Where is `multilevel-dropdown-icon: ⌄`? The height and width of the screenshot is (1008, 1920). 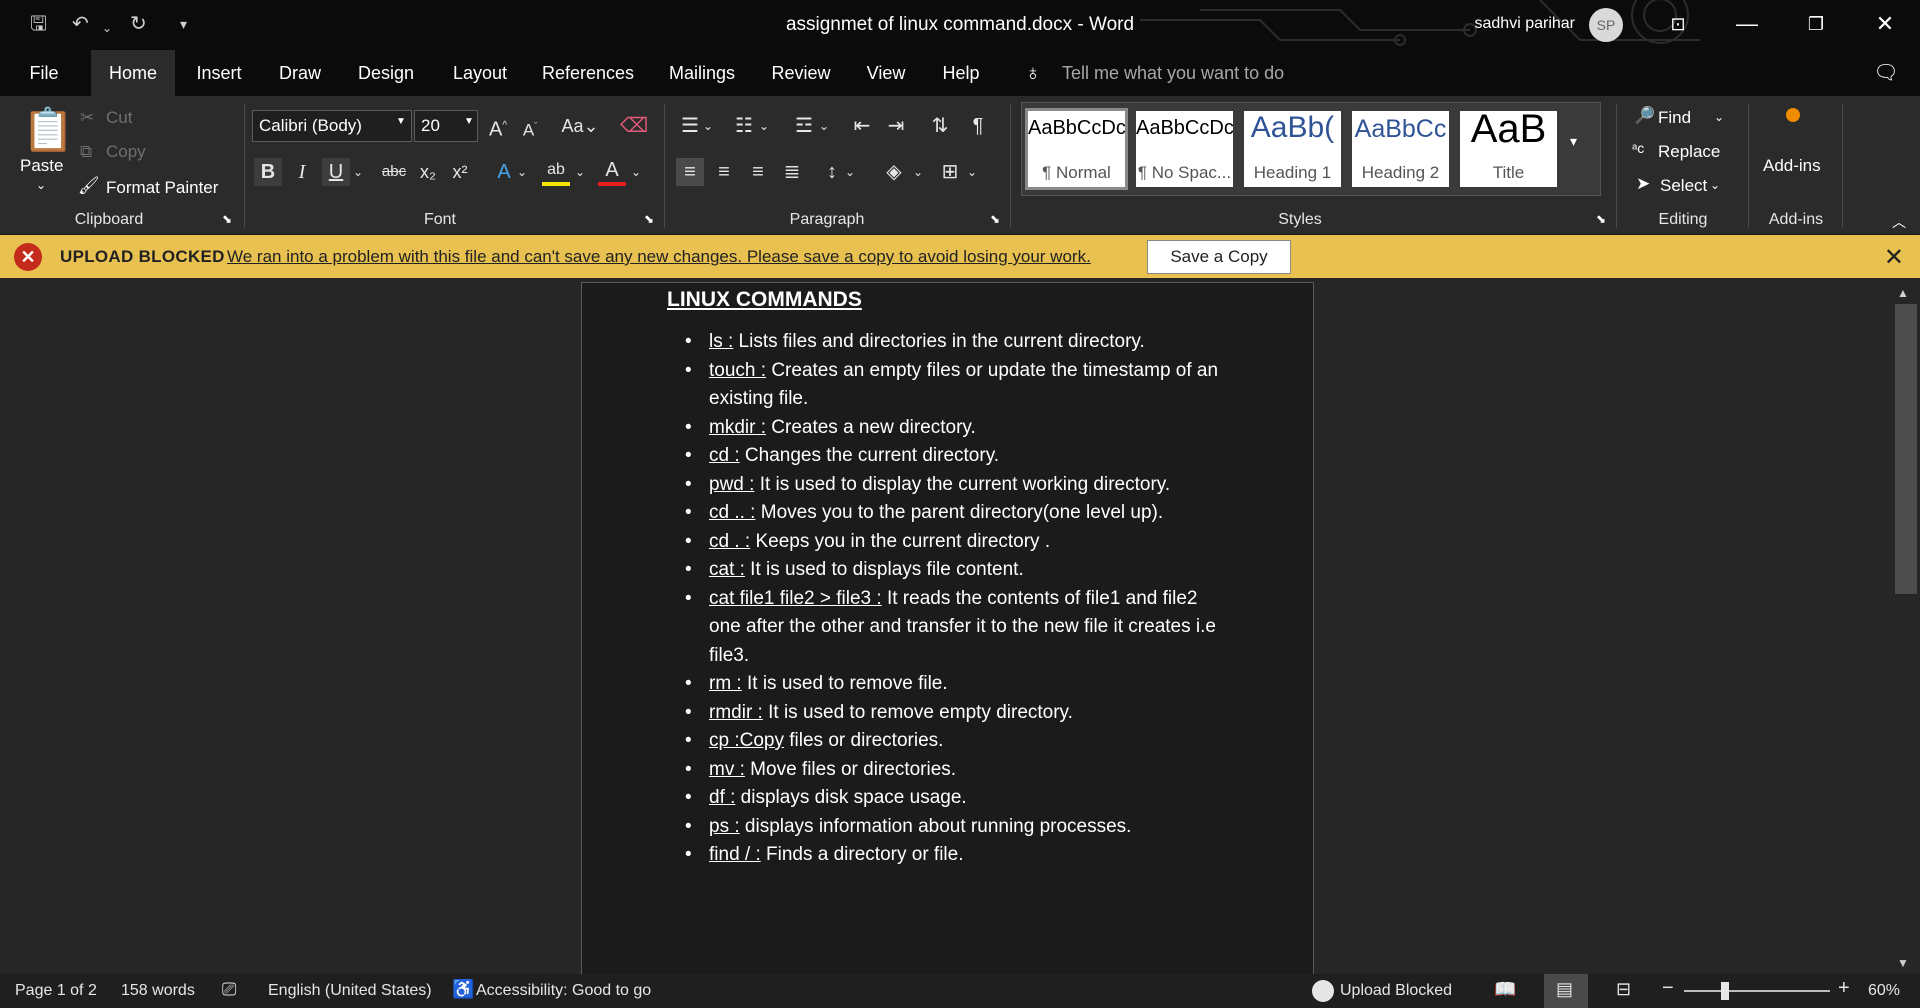 multilevel-dropdown-icon: ⌄ is located at coordinates (824, 126).